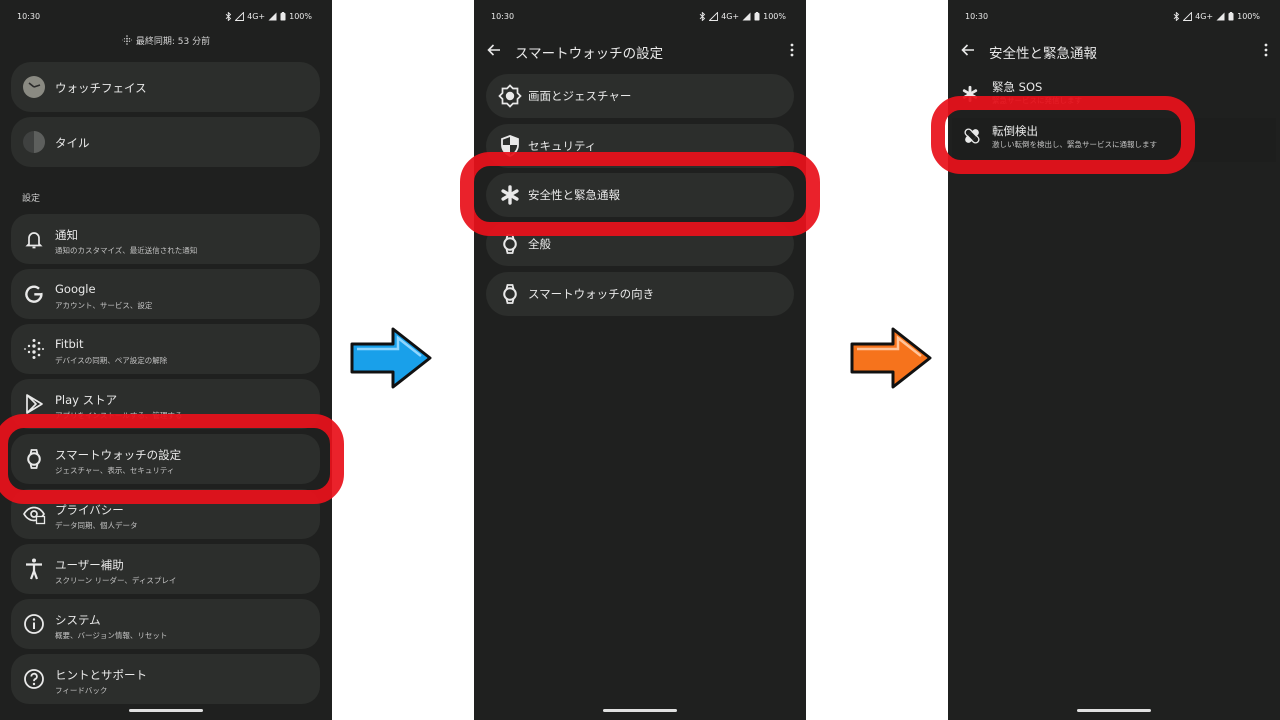  Describe the element at coordinates (972, 136) in the screenshot. I see `fall-detection-icon` at that location.